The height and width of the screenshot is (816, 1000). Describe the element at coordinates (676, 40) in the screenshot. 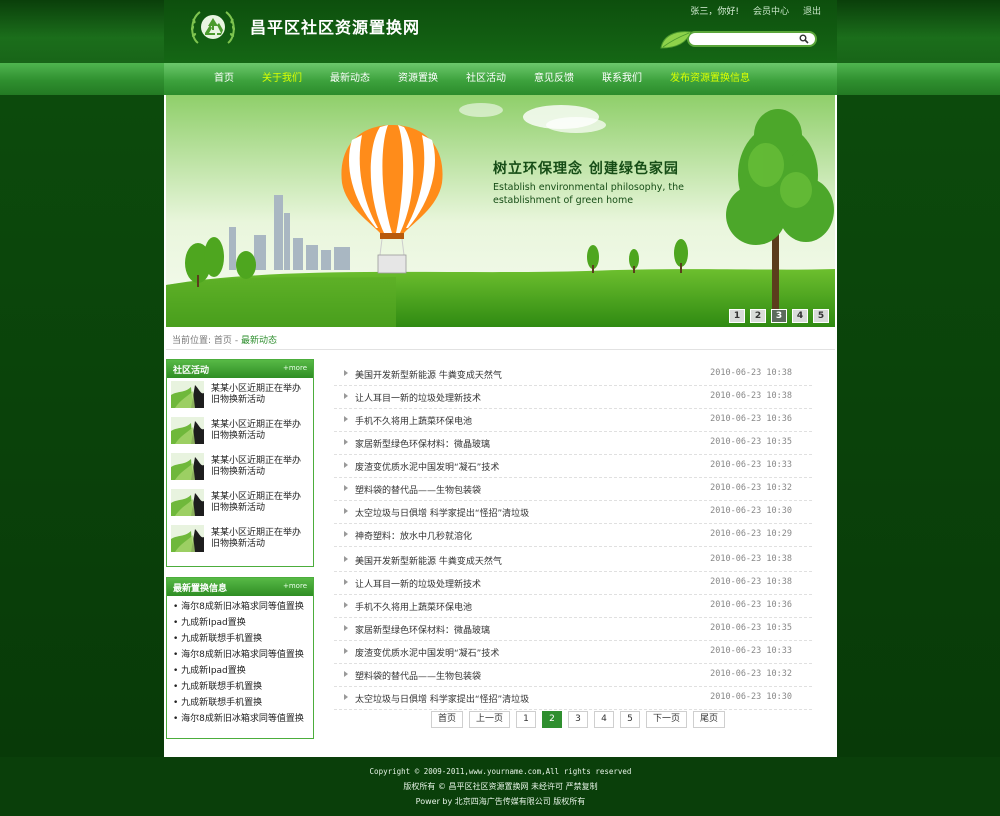

I see `leaf-decoration-icon` at that location.